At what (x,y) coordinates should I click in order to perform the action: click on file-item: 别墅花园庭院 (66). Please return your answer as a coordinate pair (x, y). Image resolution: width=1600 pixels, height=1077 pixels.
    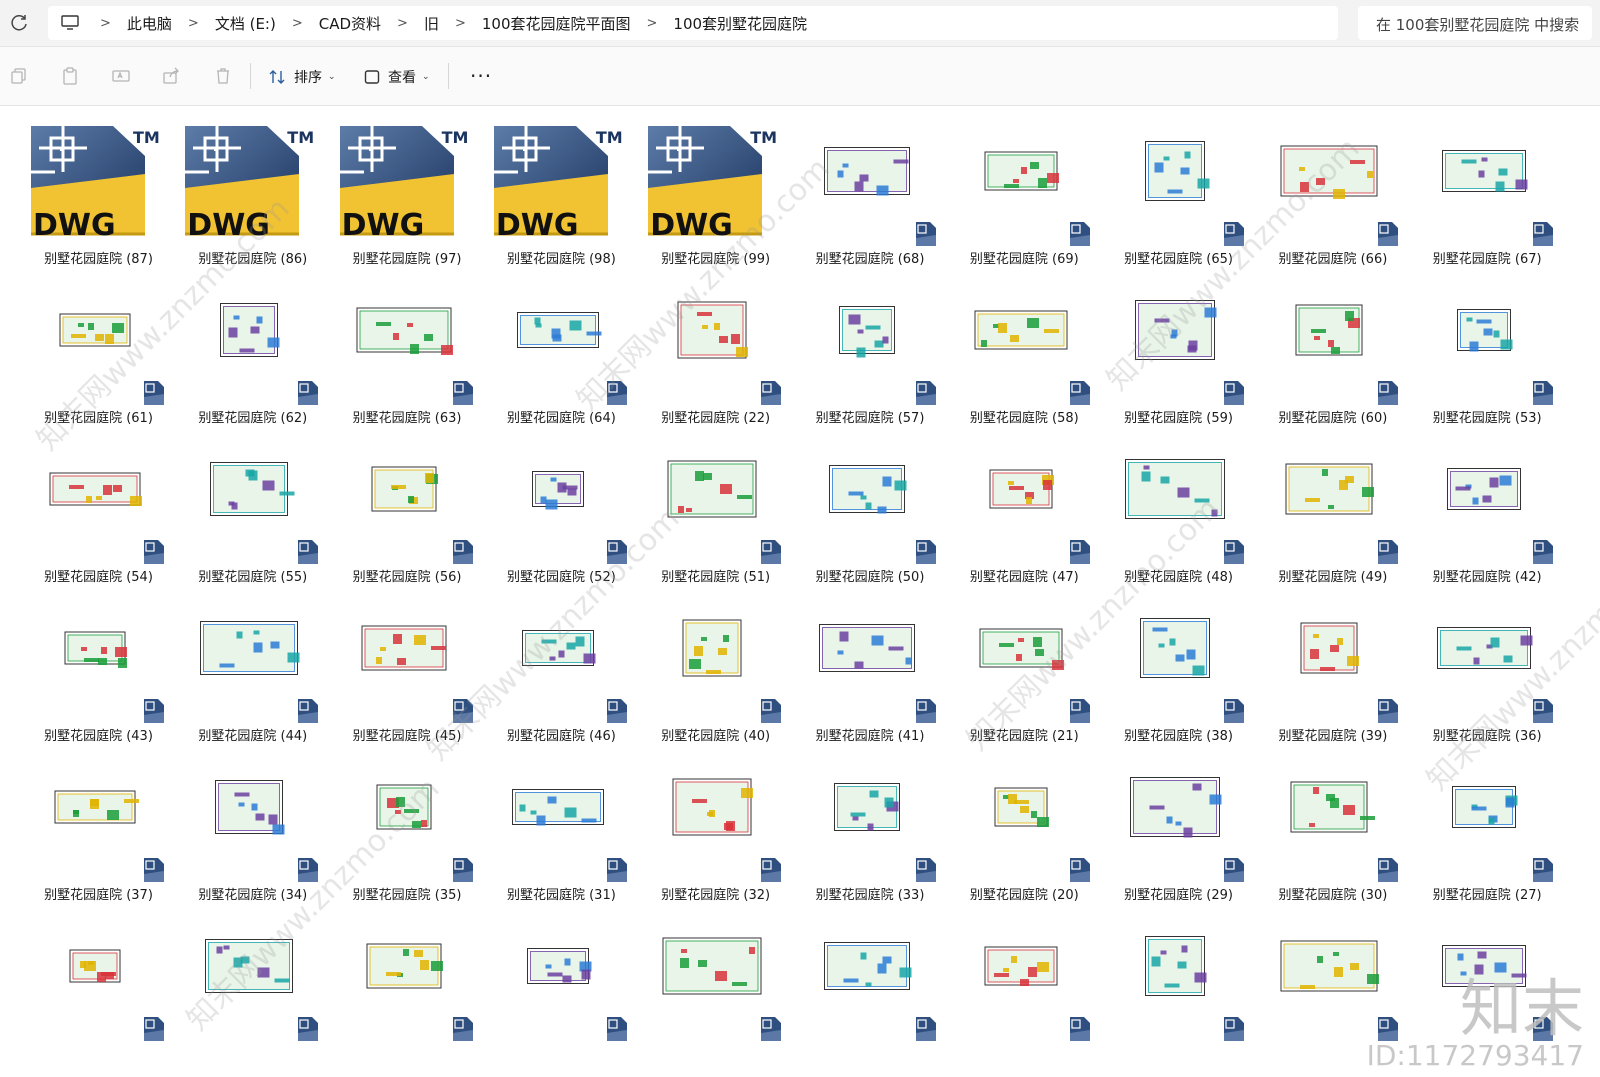
    Looking at the image, I should click on (1329, 189).